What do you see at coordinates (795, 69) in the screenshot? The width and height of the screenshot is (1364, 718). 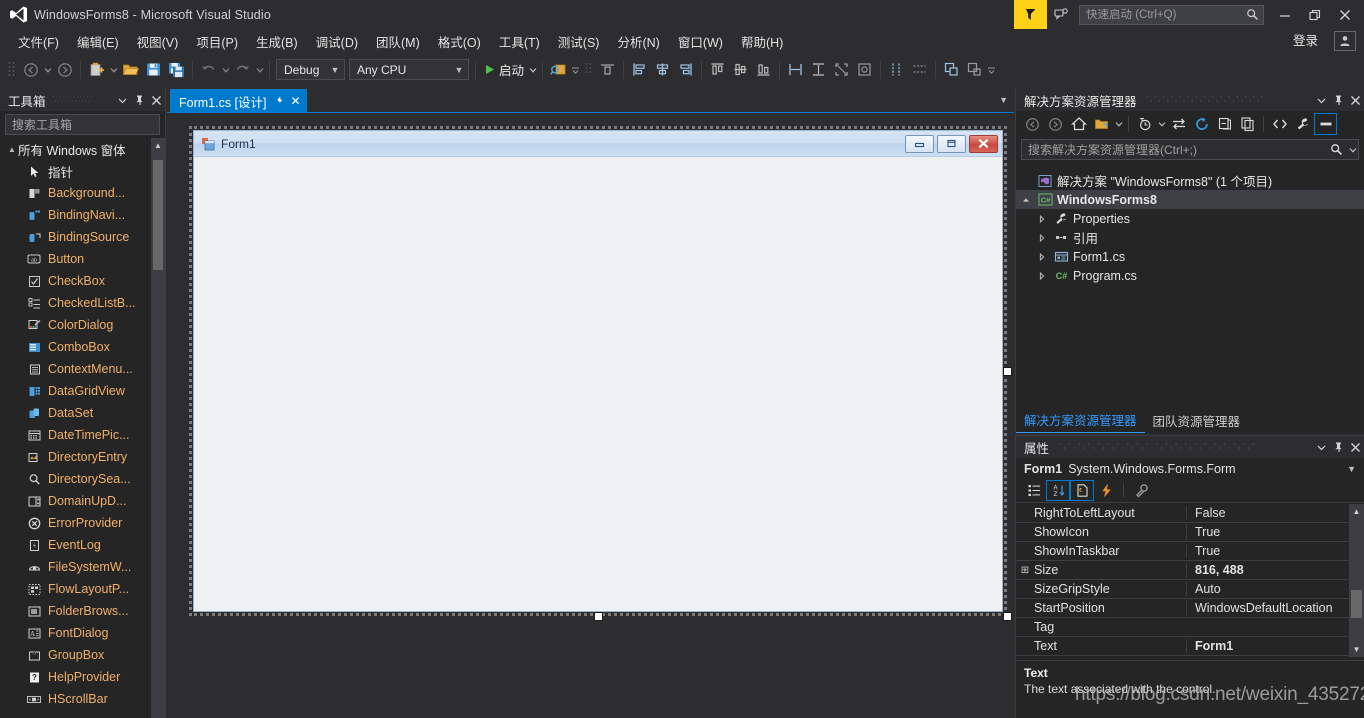 I see `make-same-width-button` at bounding box center [795, 69].